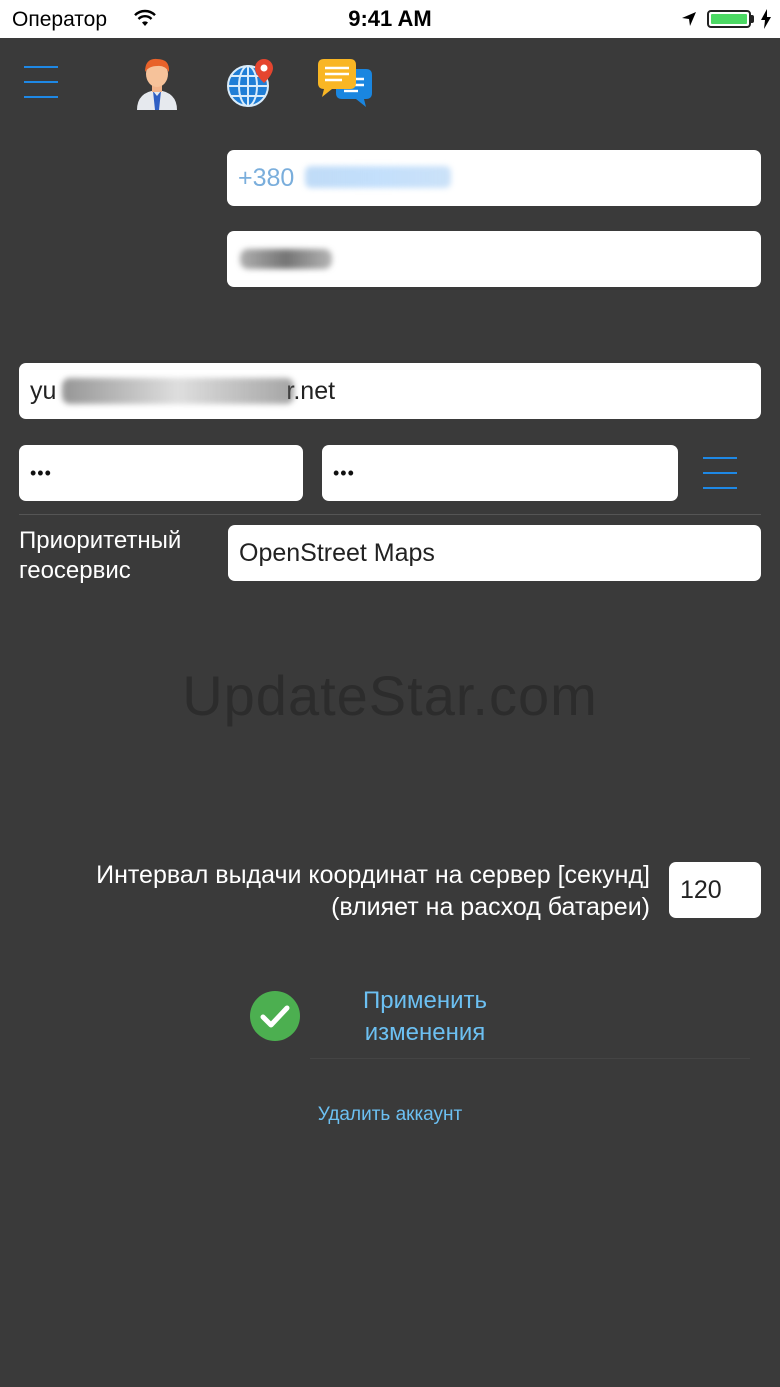 The width and height of the screenshot is (780, 1387). I want to click on password-value: •••, so click(41, 472).